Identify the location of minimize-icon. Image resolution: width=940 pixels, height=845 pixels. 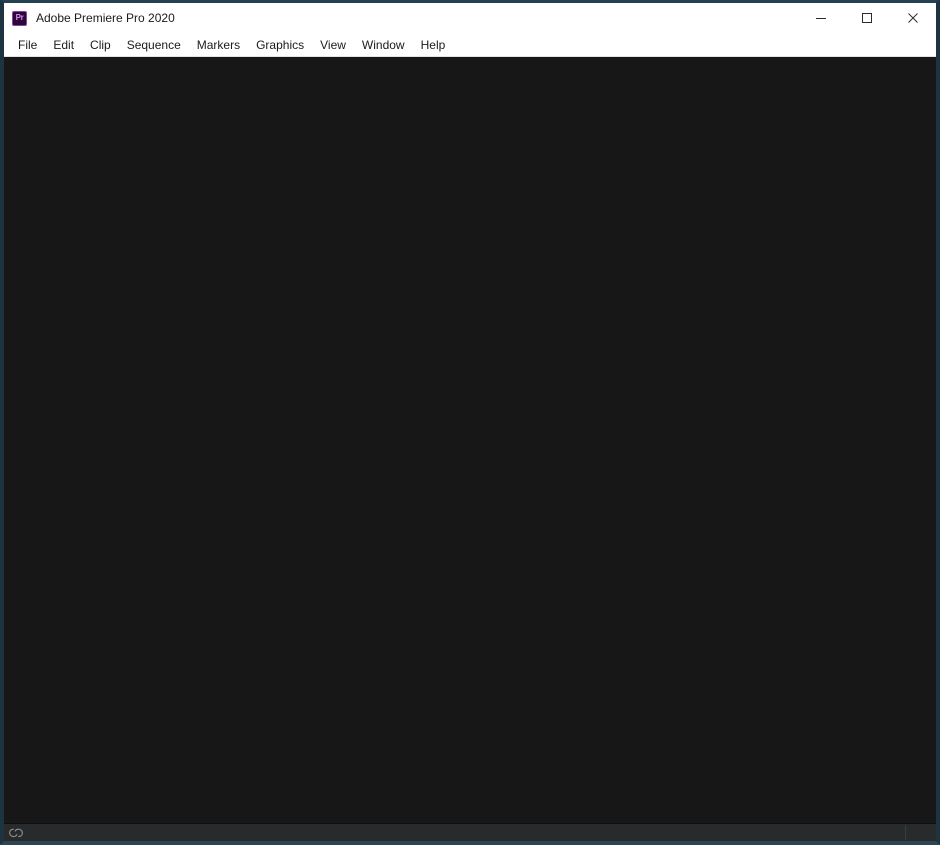
(821, 18).